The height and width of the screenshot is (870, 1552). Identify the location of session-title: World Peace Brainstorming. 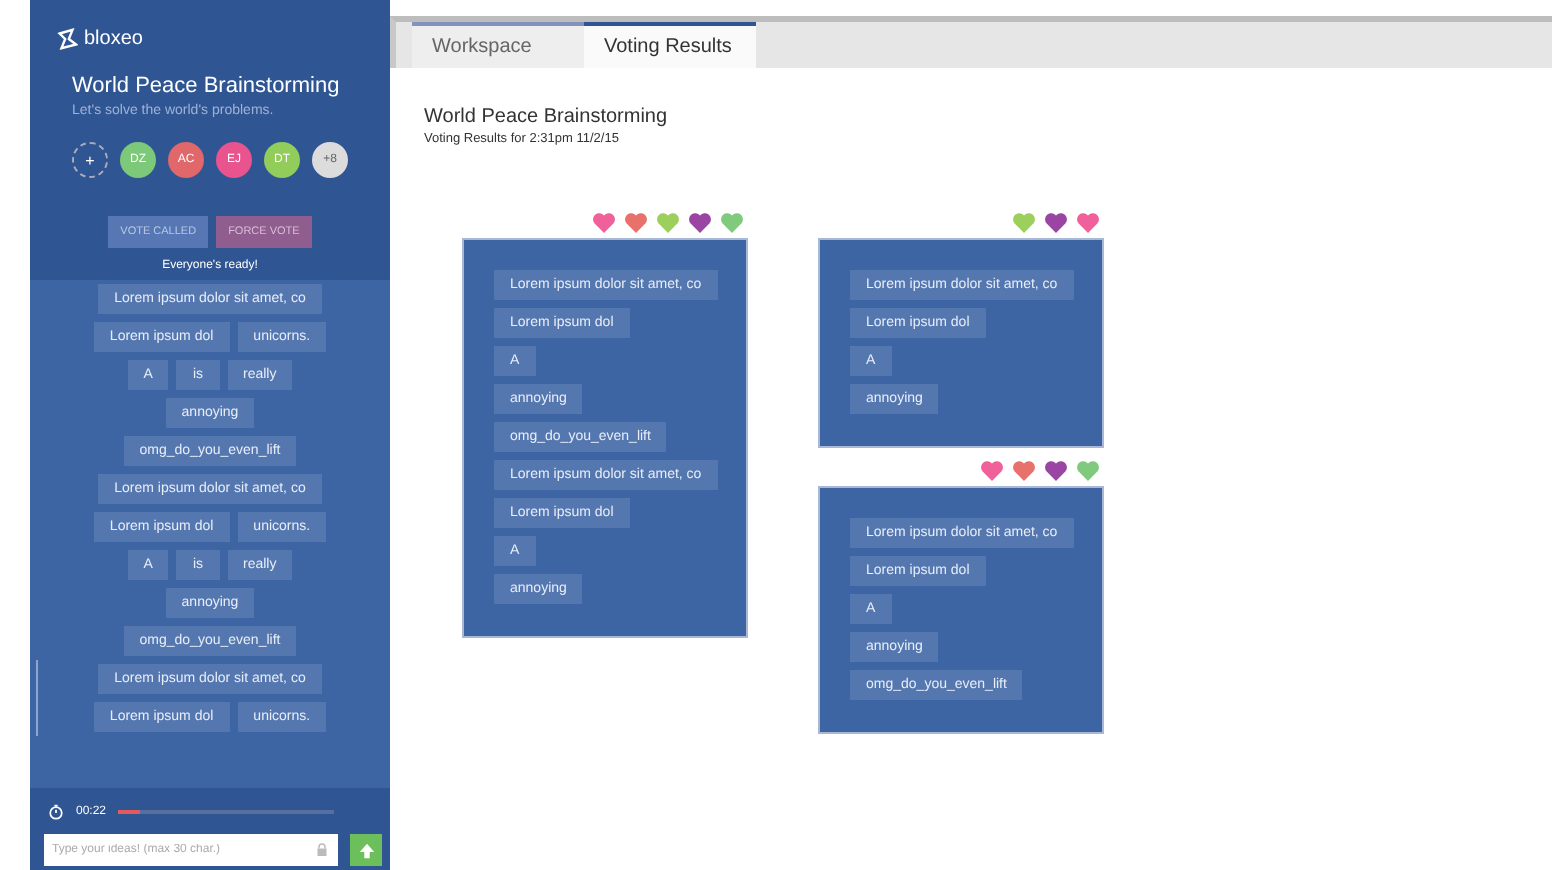
(207, 86).